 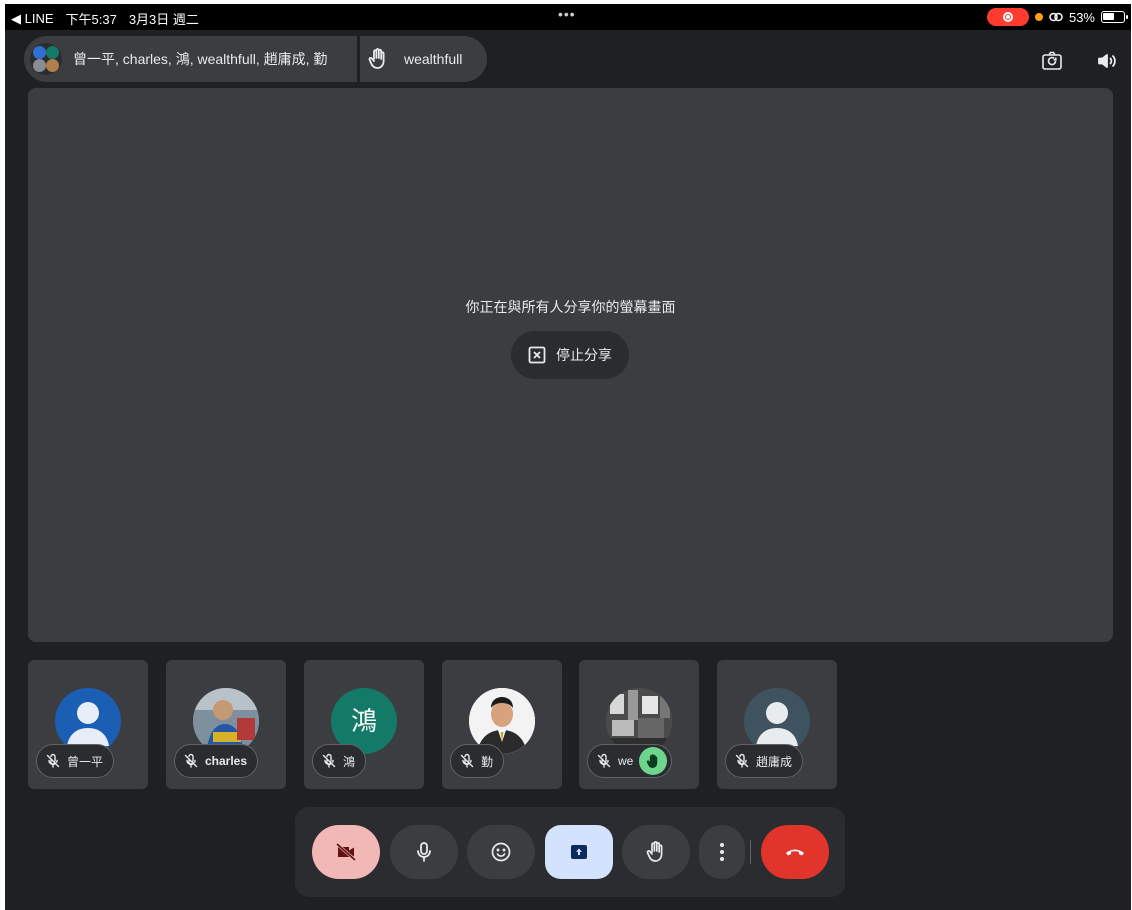 I want to click on battery-percent: 53%, so click(x=1081, y=17).